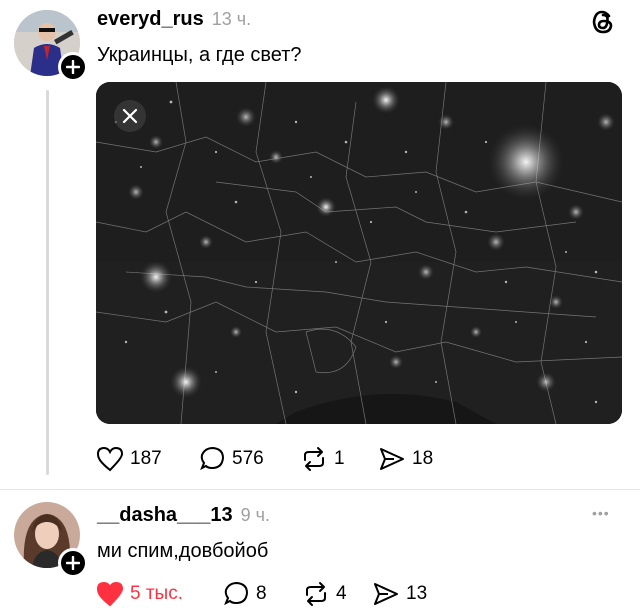 The height and width of the screenshot is (610, 640). I want to click on share-button: 13, so click(399, 594).